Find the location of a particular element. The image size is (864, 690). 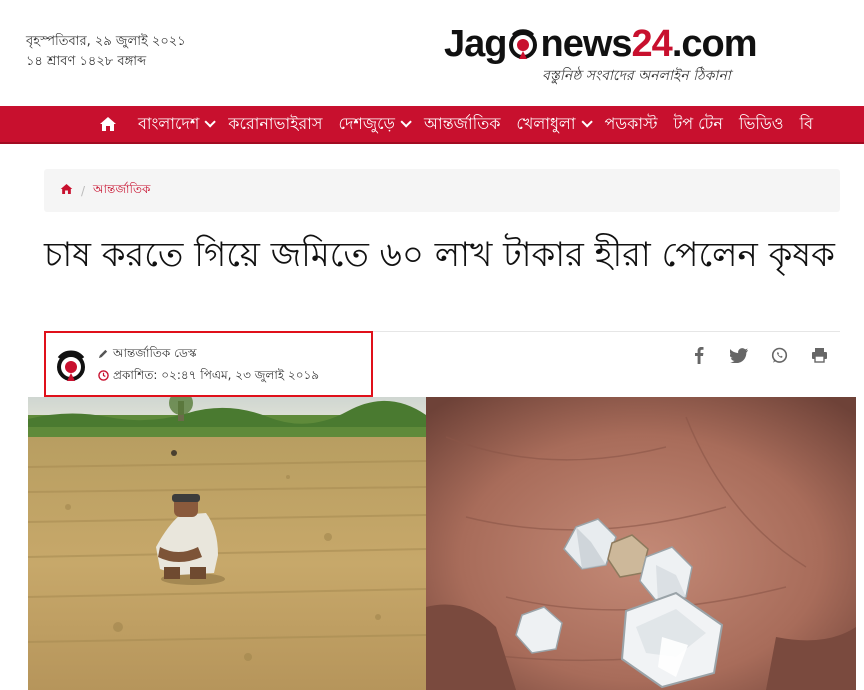

nav-item-bangladesh: বাংলাদেশ is located at coordinates (175, 124).